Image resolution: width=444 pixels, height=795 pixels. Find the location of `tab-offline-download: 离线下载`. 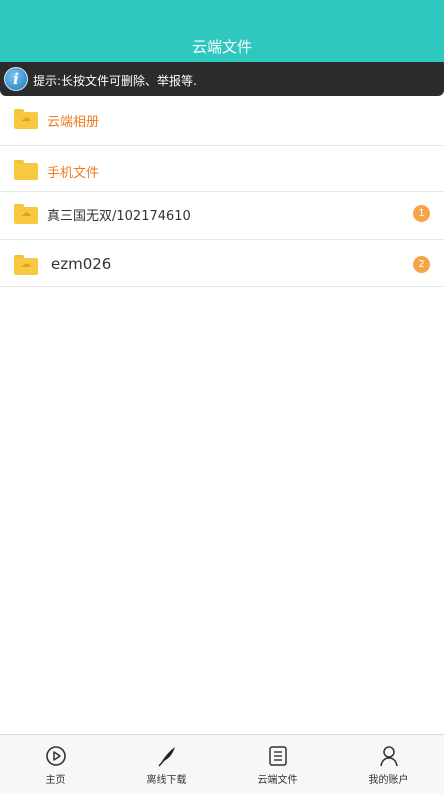

tab-offline-download: 离线下载 is located at coordinates (166, 765).